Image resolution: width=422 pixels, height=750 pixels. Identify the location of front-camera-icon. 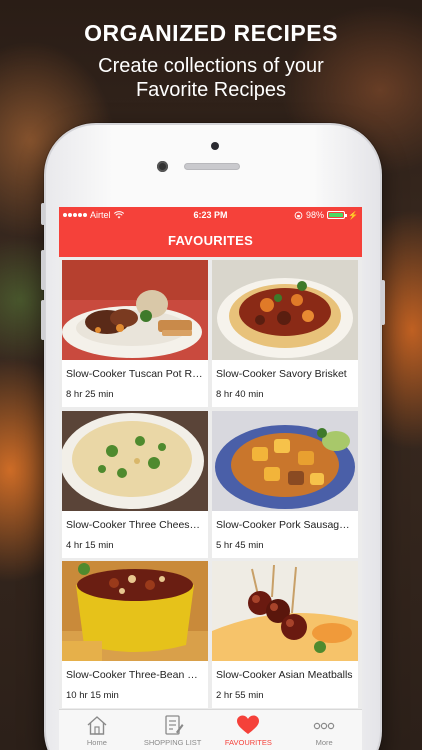
(162, 166).